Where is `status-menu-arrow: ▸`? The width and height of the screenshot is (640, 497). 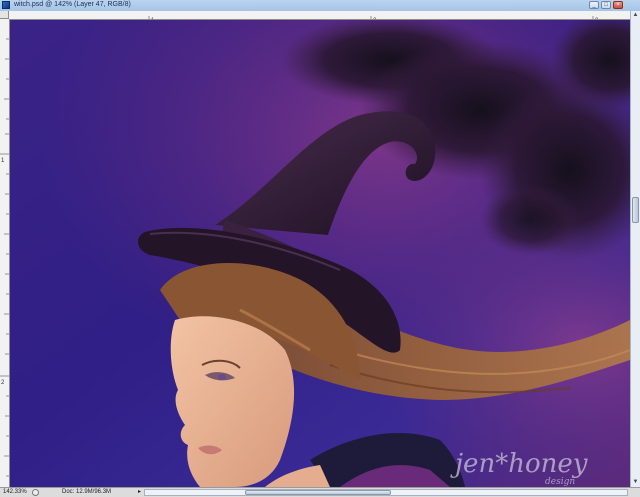
status-menu-arrow: ▸ is located at coordinates (139, 492).